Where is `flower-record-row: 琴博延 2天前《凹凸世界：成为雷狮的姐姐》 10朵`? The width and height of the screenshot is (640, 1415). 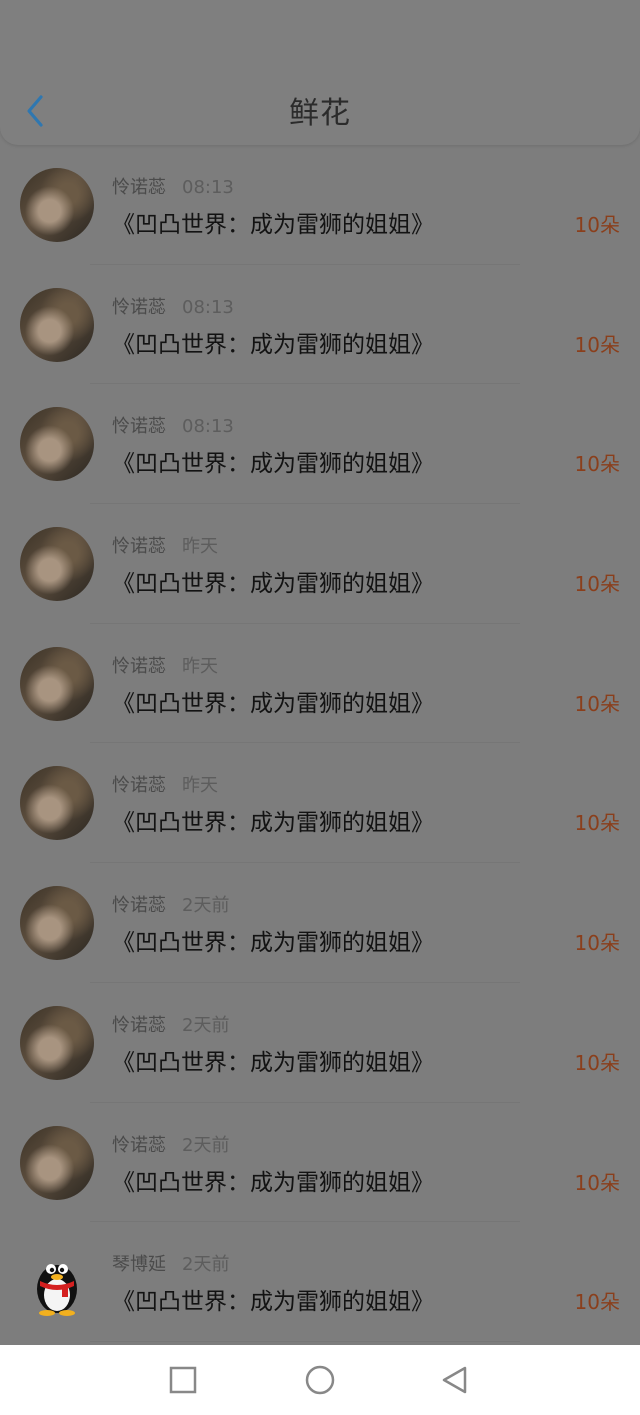 flower-record-row: 琴博延 2天前《凹凸世界：成为雷狮的姐姐》 10朵 is located at coordinates (320, 1282).